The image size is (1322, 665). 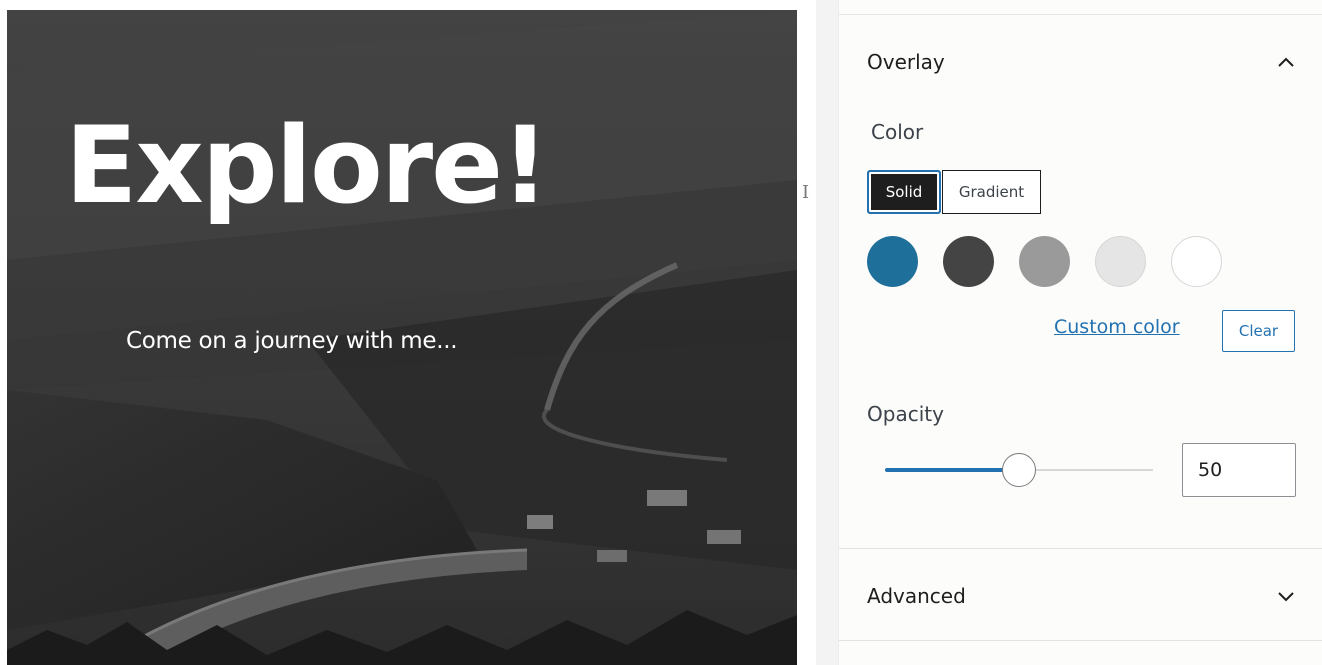 I want to click on overlay-section-title: Overlay, so click(x=906, y=62).